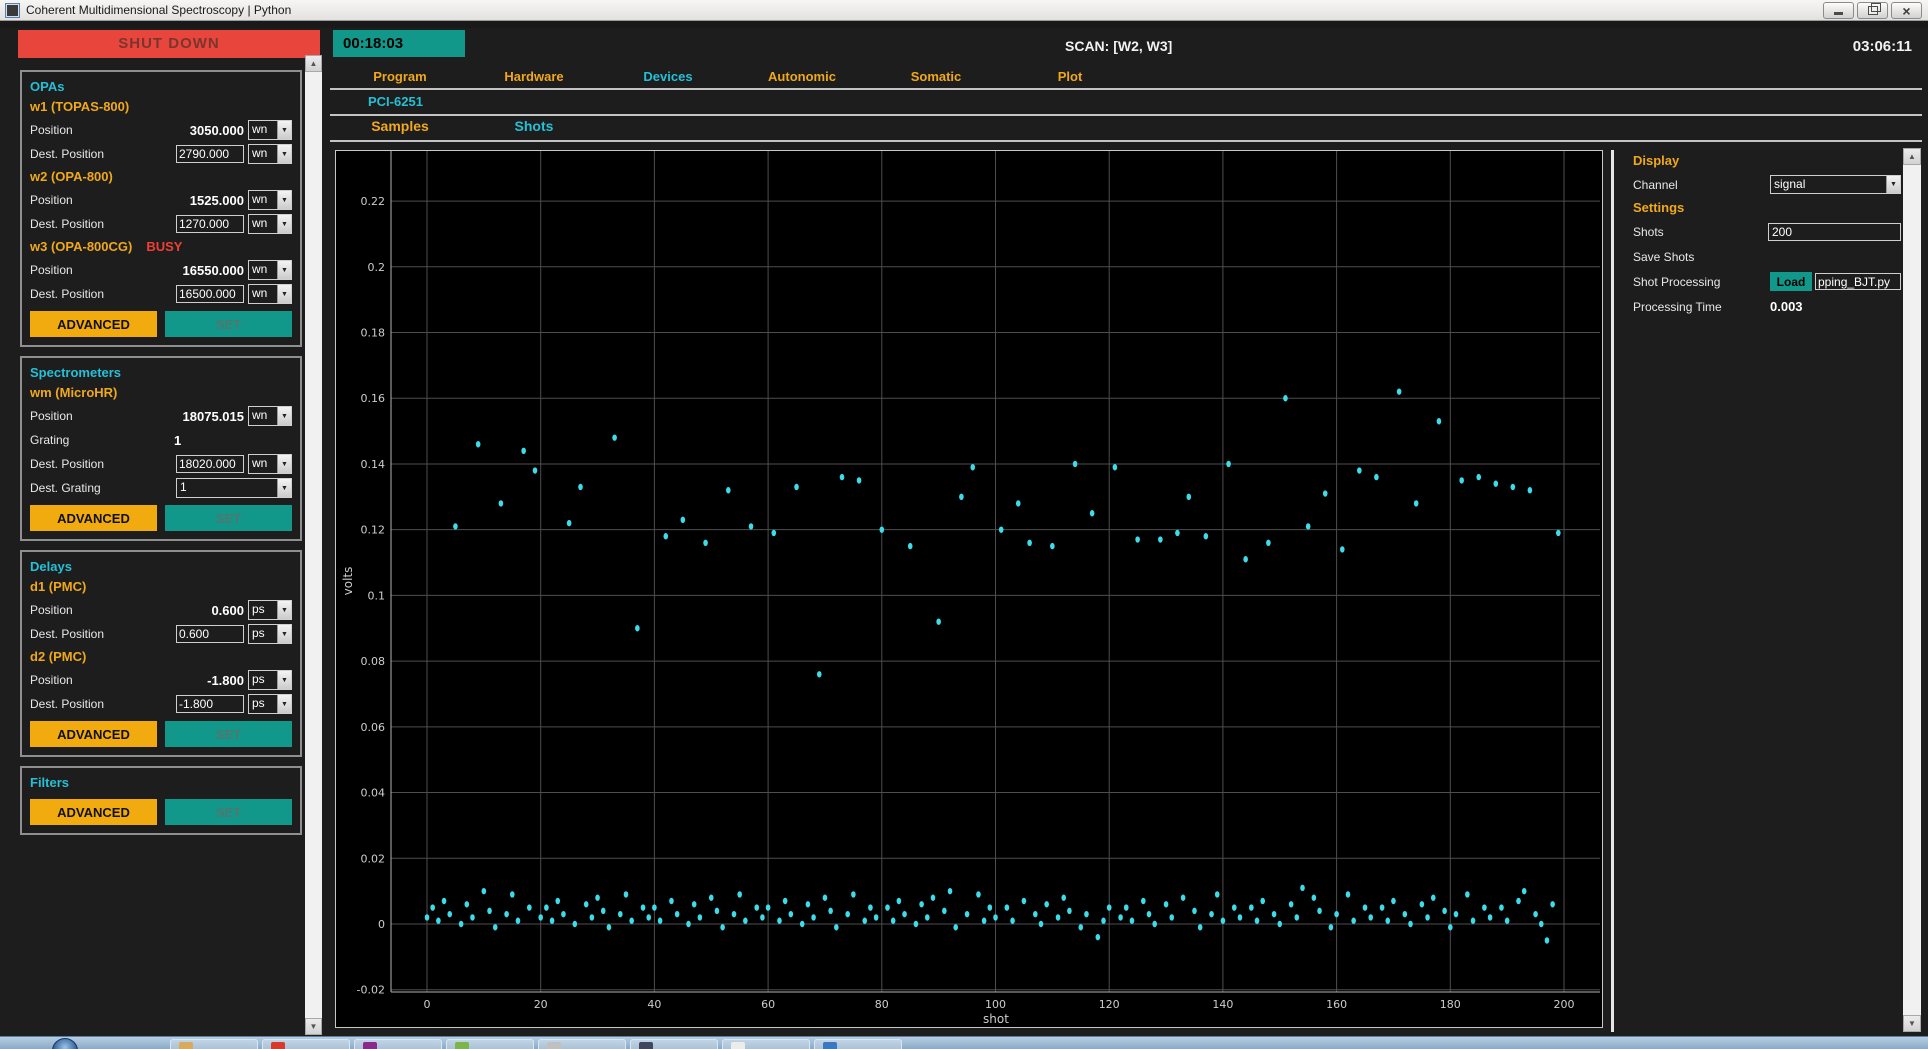 This screenshot has width=1928, height=1049. What do you see at coordinates (228, 812) in the screenshot?
I see `filters-set-button: SET` at bounding box center [228, 812].